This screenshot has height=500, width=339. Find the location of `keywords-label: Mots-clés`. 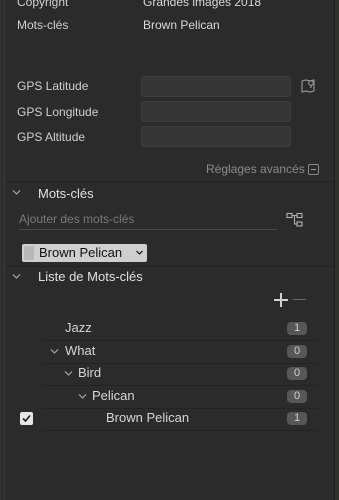

keywords-label: Mots-clés is located at coordinates (43, 25).